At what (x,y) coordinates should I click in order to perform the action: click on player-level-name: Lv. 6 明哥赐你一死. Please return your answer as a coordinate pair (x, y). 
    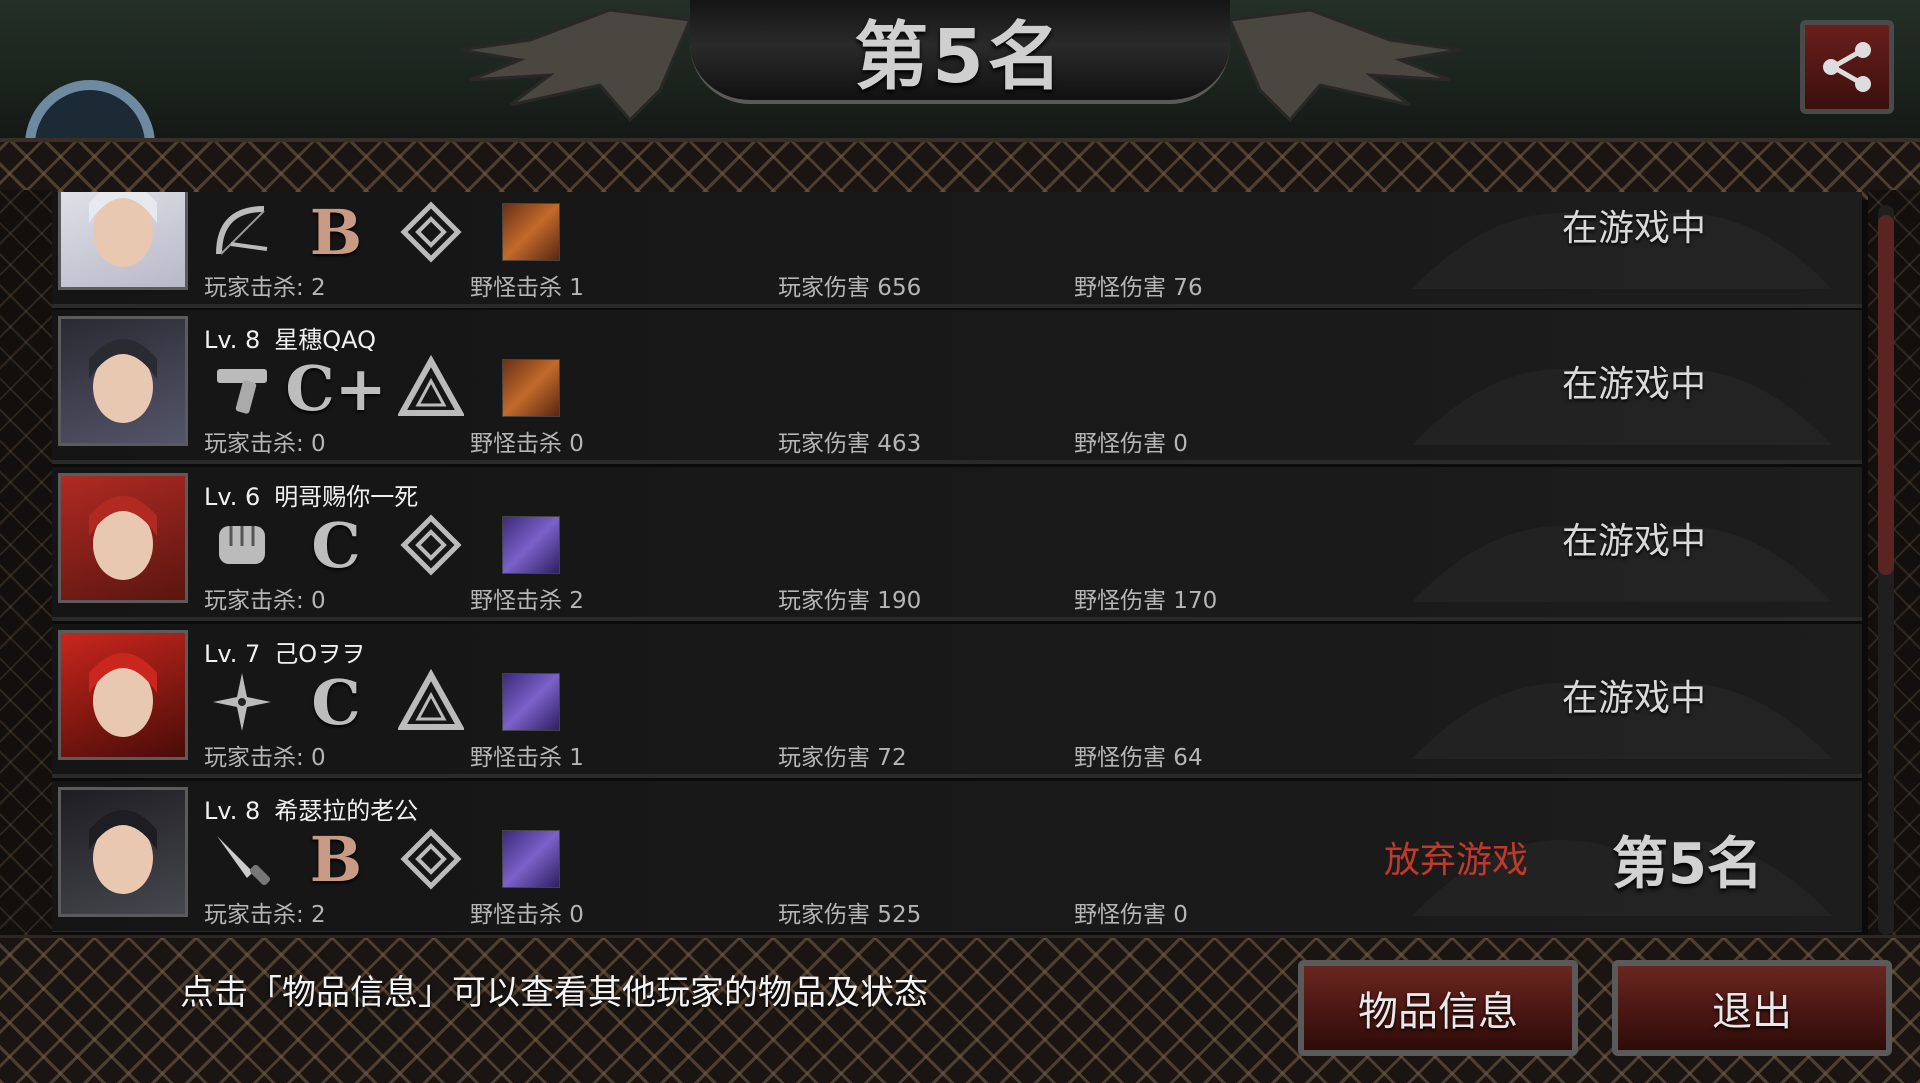
    Looking at the image, I should click on (311, 494).